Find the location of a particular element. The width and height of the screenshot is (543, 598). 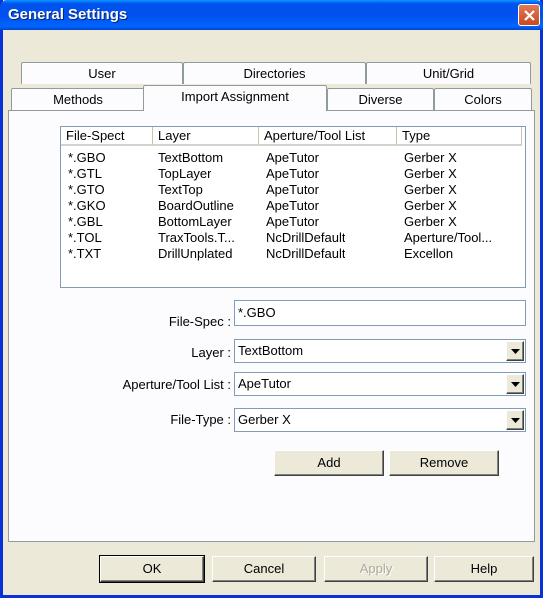

tab-colors: Colors is located at coordinates (483, 99).